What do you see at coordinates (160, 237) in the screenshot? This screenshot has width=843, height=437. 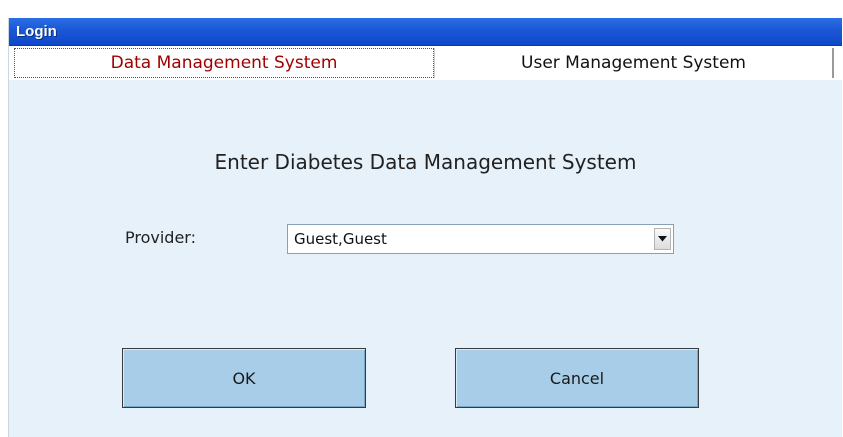 I see `provider-label: Provider:` at bounding box center [160, 237].